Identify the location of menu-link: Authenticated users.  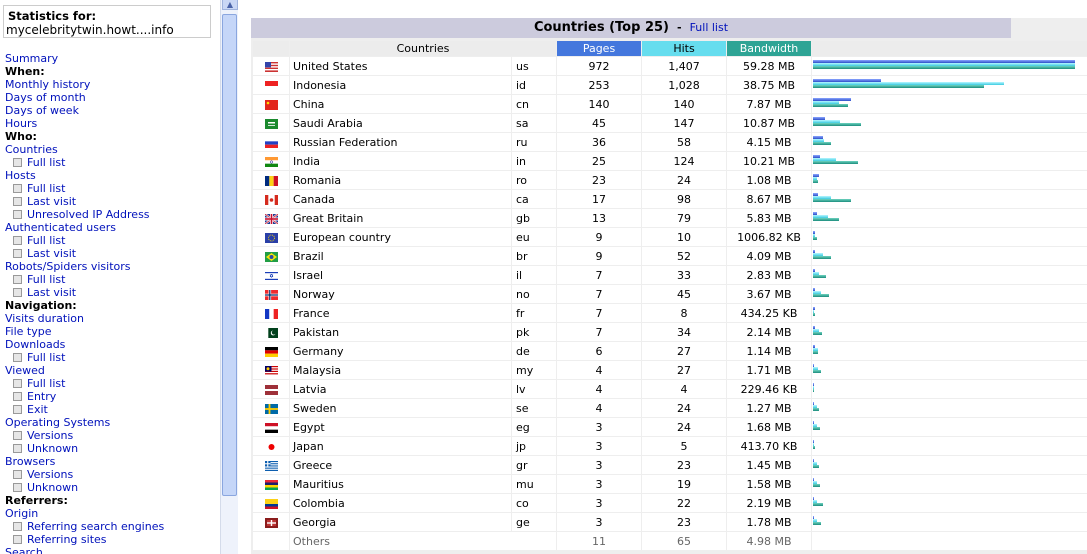
(111, 227).